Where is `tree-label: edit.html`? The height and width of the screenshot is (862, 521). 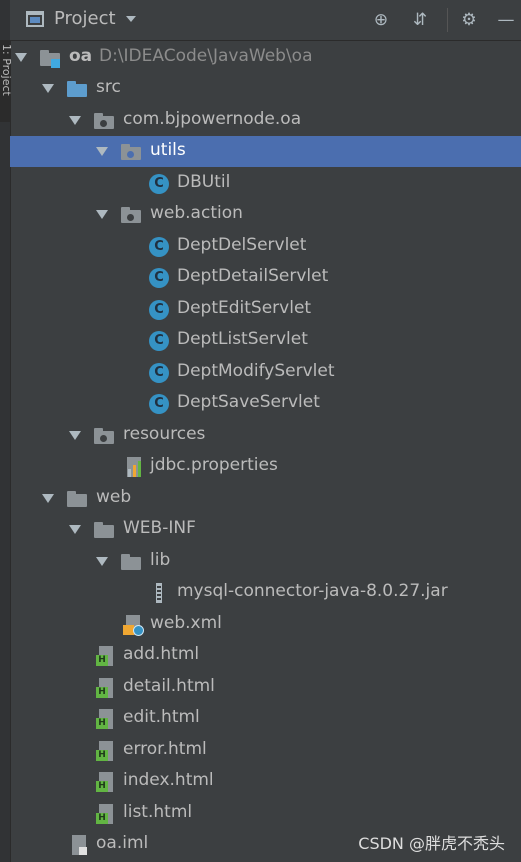 tree-label: edit.html is located at coordinates (161, 717).